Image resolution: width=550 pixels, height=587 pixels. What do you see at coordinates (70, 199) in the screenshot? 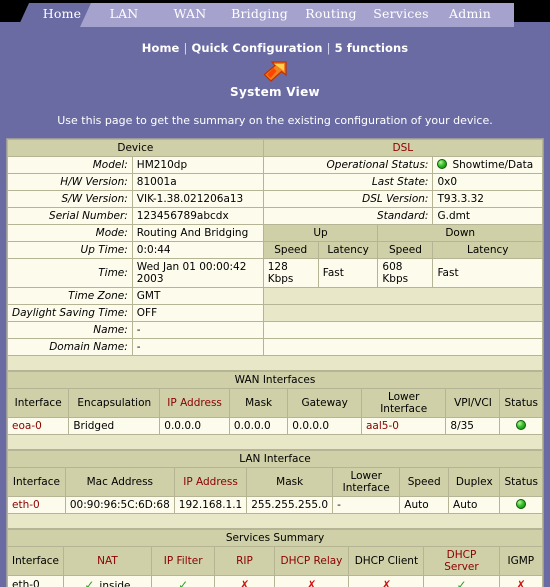
I see `device-label-sw-version: S/W Version:` at bounding box center [70, 199].